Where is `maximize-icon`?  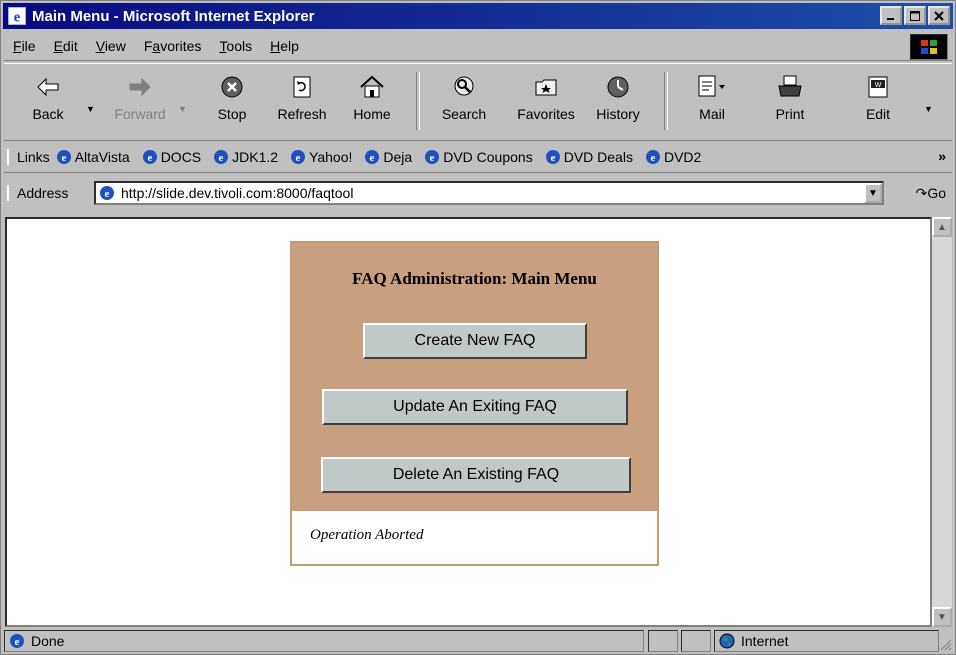 maximize-icon is located at coordinates (915, 15).